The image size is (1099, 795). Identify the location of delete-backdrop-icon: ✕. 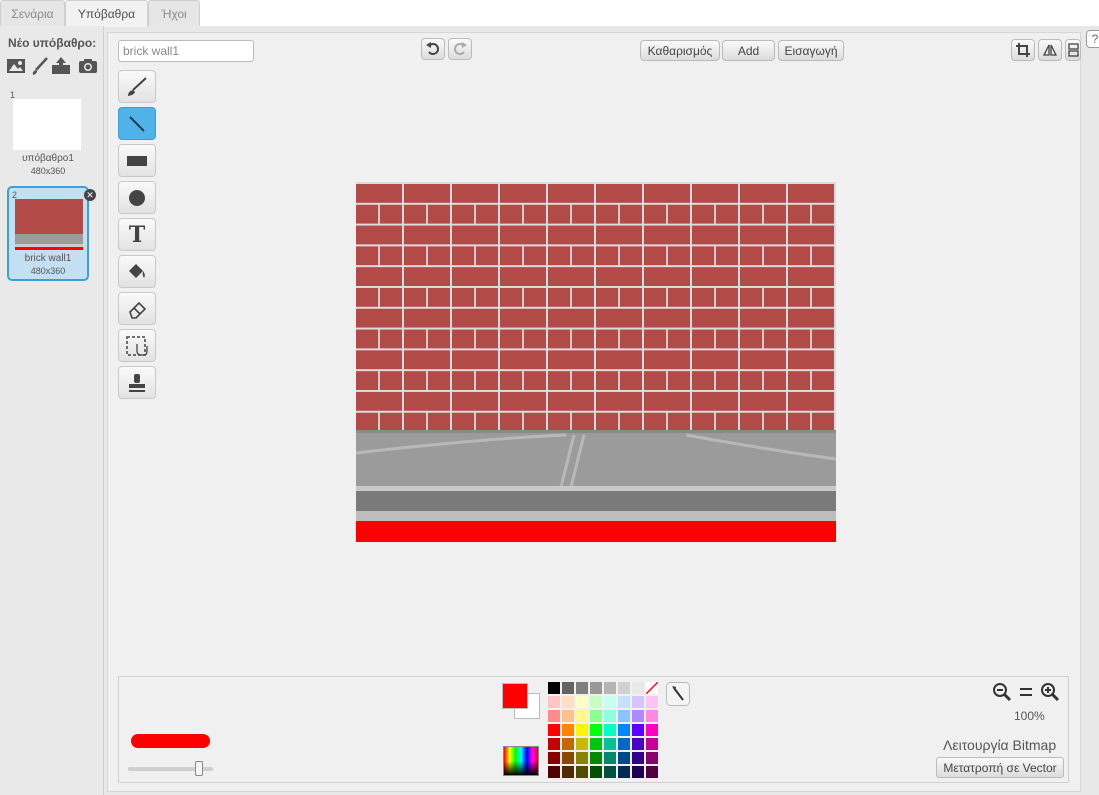
(90, 195).